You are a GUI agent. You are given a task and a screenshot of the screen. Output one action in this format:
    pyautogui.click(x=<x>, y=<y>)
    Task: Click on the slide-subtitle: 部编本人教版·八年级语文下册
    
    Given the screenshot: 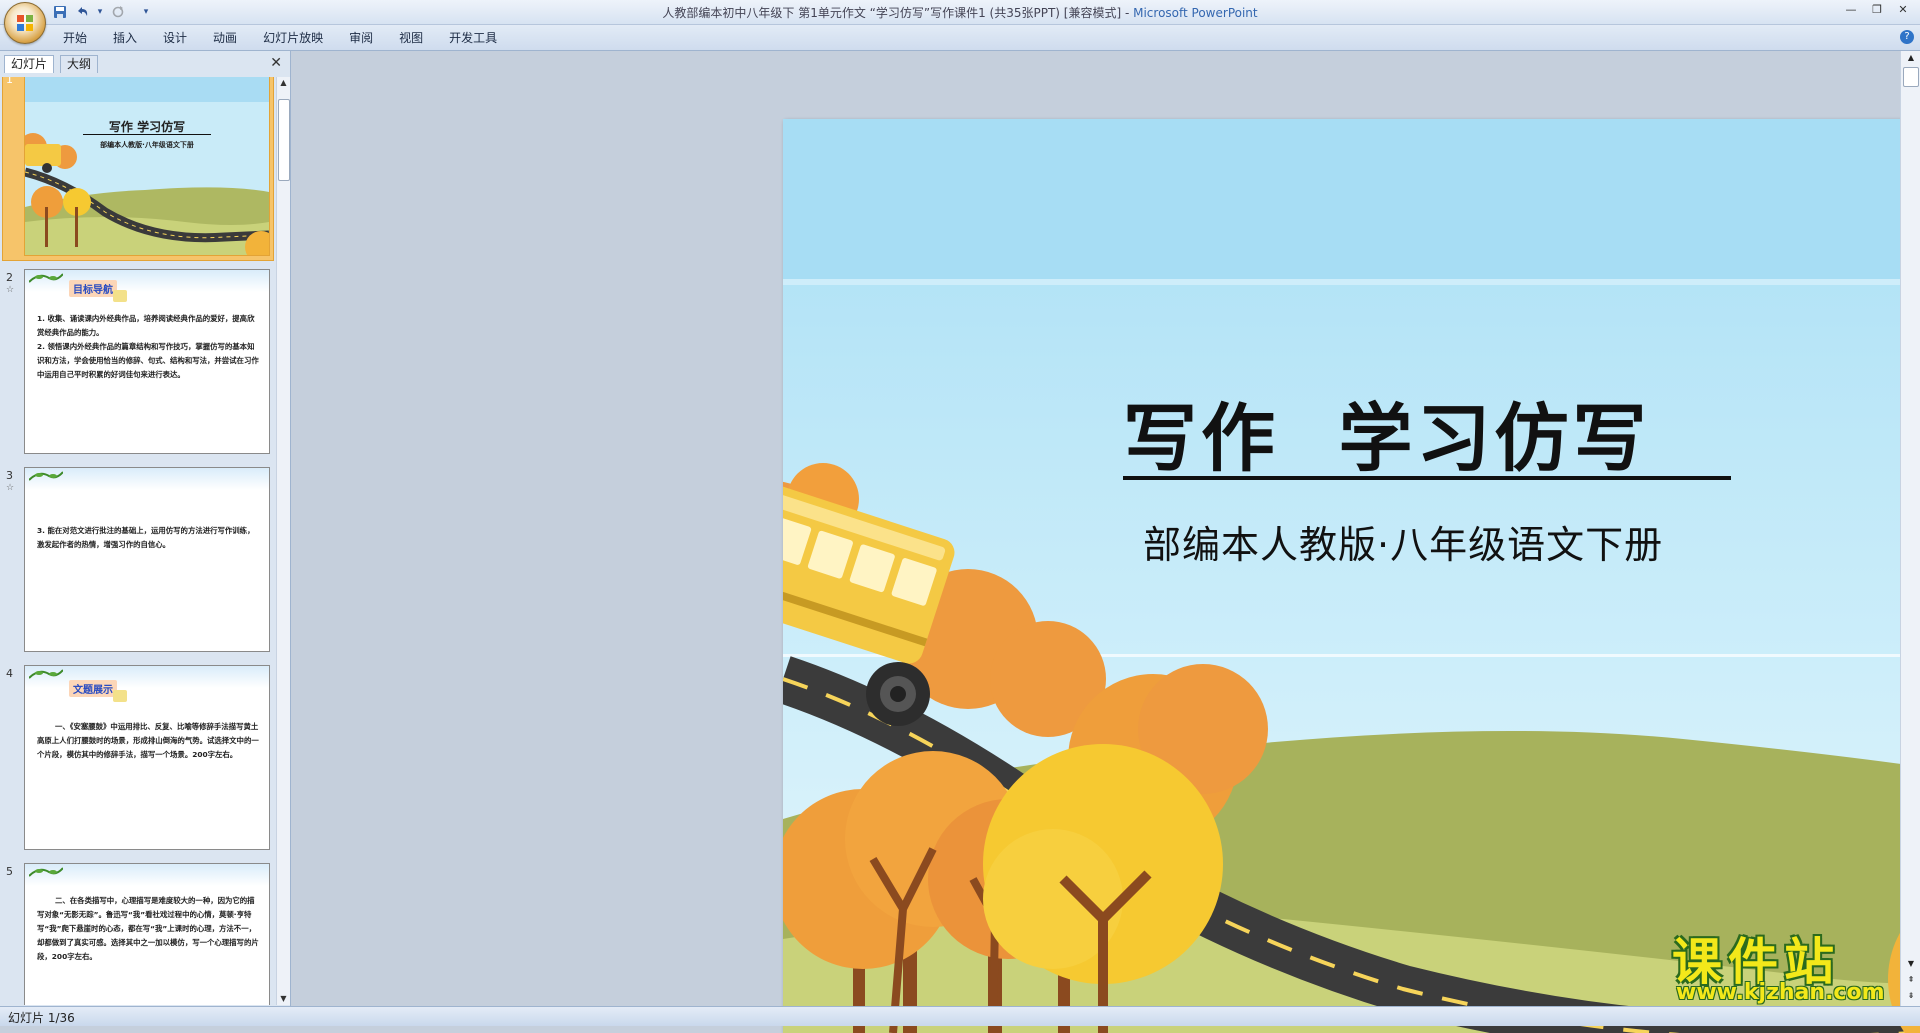 What is the action you would take?
    pyautogui.click(x=1403, y=541)
    